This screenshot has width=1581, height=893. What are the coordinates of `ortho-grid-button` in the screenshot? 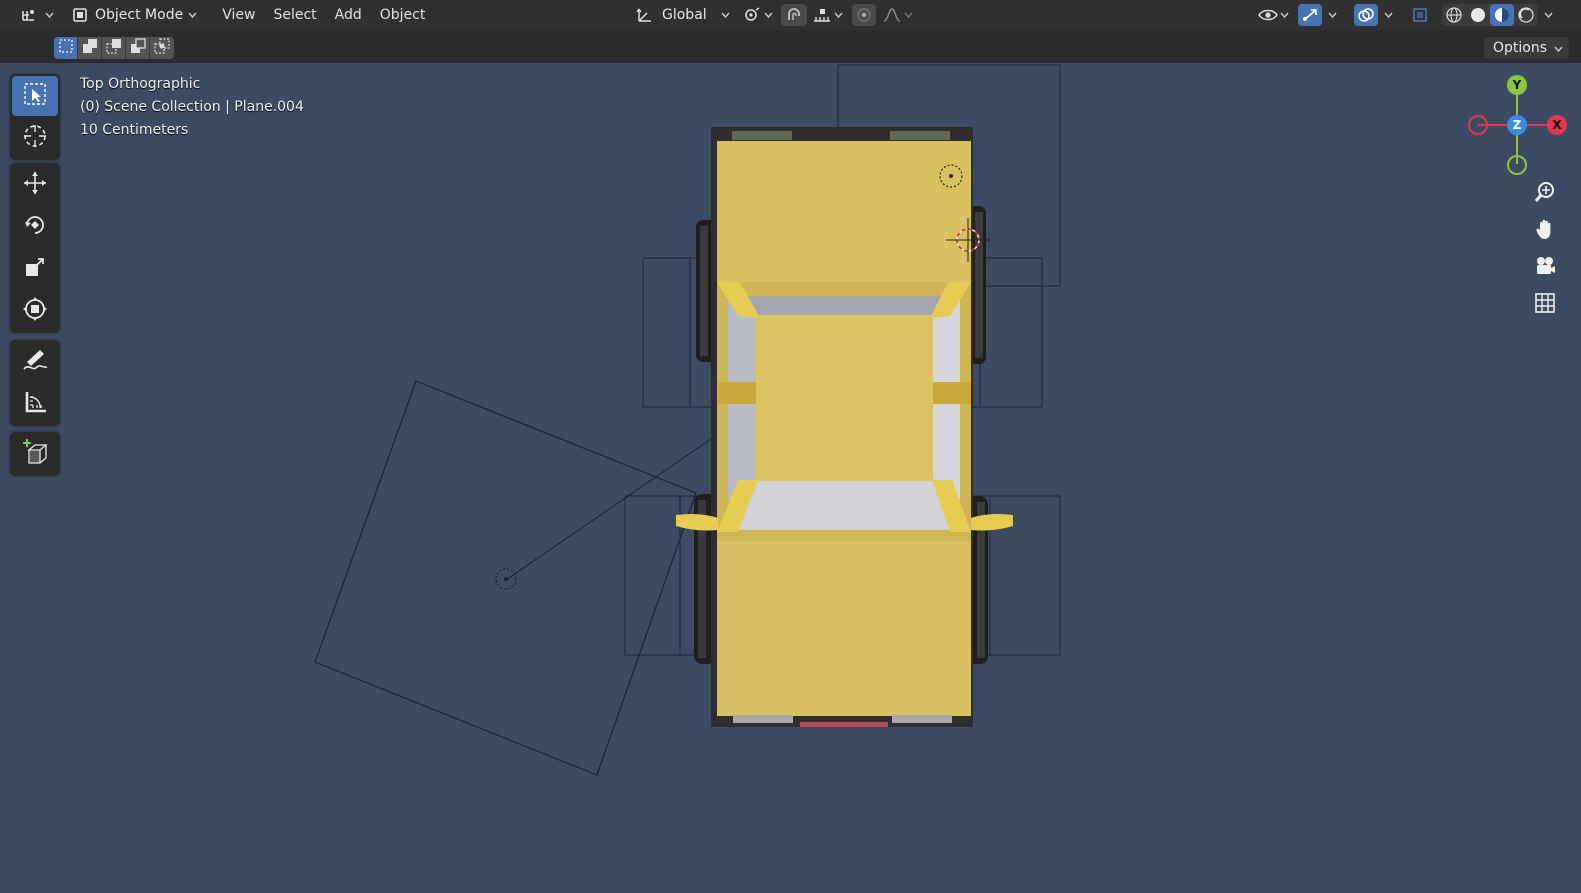 It's located at (1545, 305).